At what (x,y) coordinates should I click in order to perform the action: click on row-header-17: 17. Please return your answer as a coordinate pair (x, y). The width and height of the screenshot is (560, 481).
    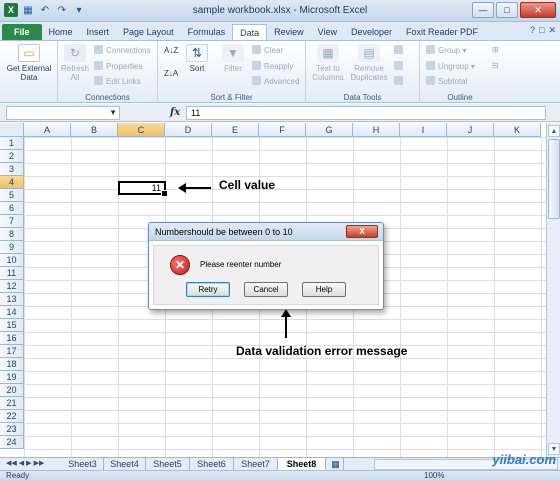
    Looking at the image, I should click on (12, 351).